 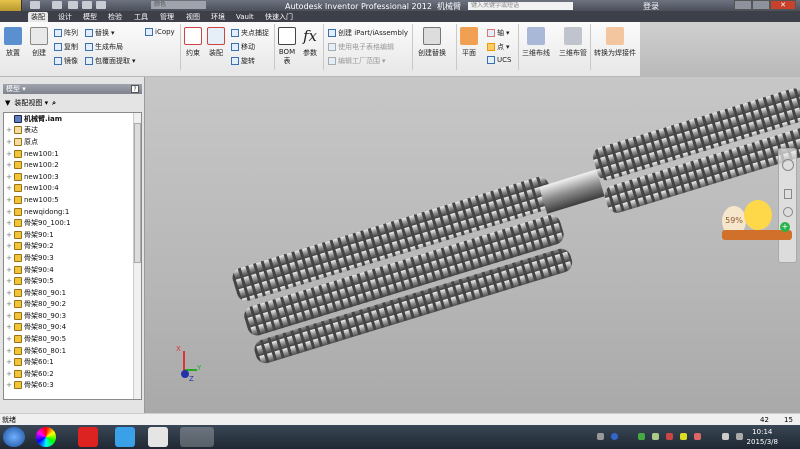 What do you see at coordinates (72, 189) in the screenshot?
I see `tree-node: + new100:4` at bounding box center [72, 189].